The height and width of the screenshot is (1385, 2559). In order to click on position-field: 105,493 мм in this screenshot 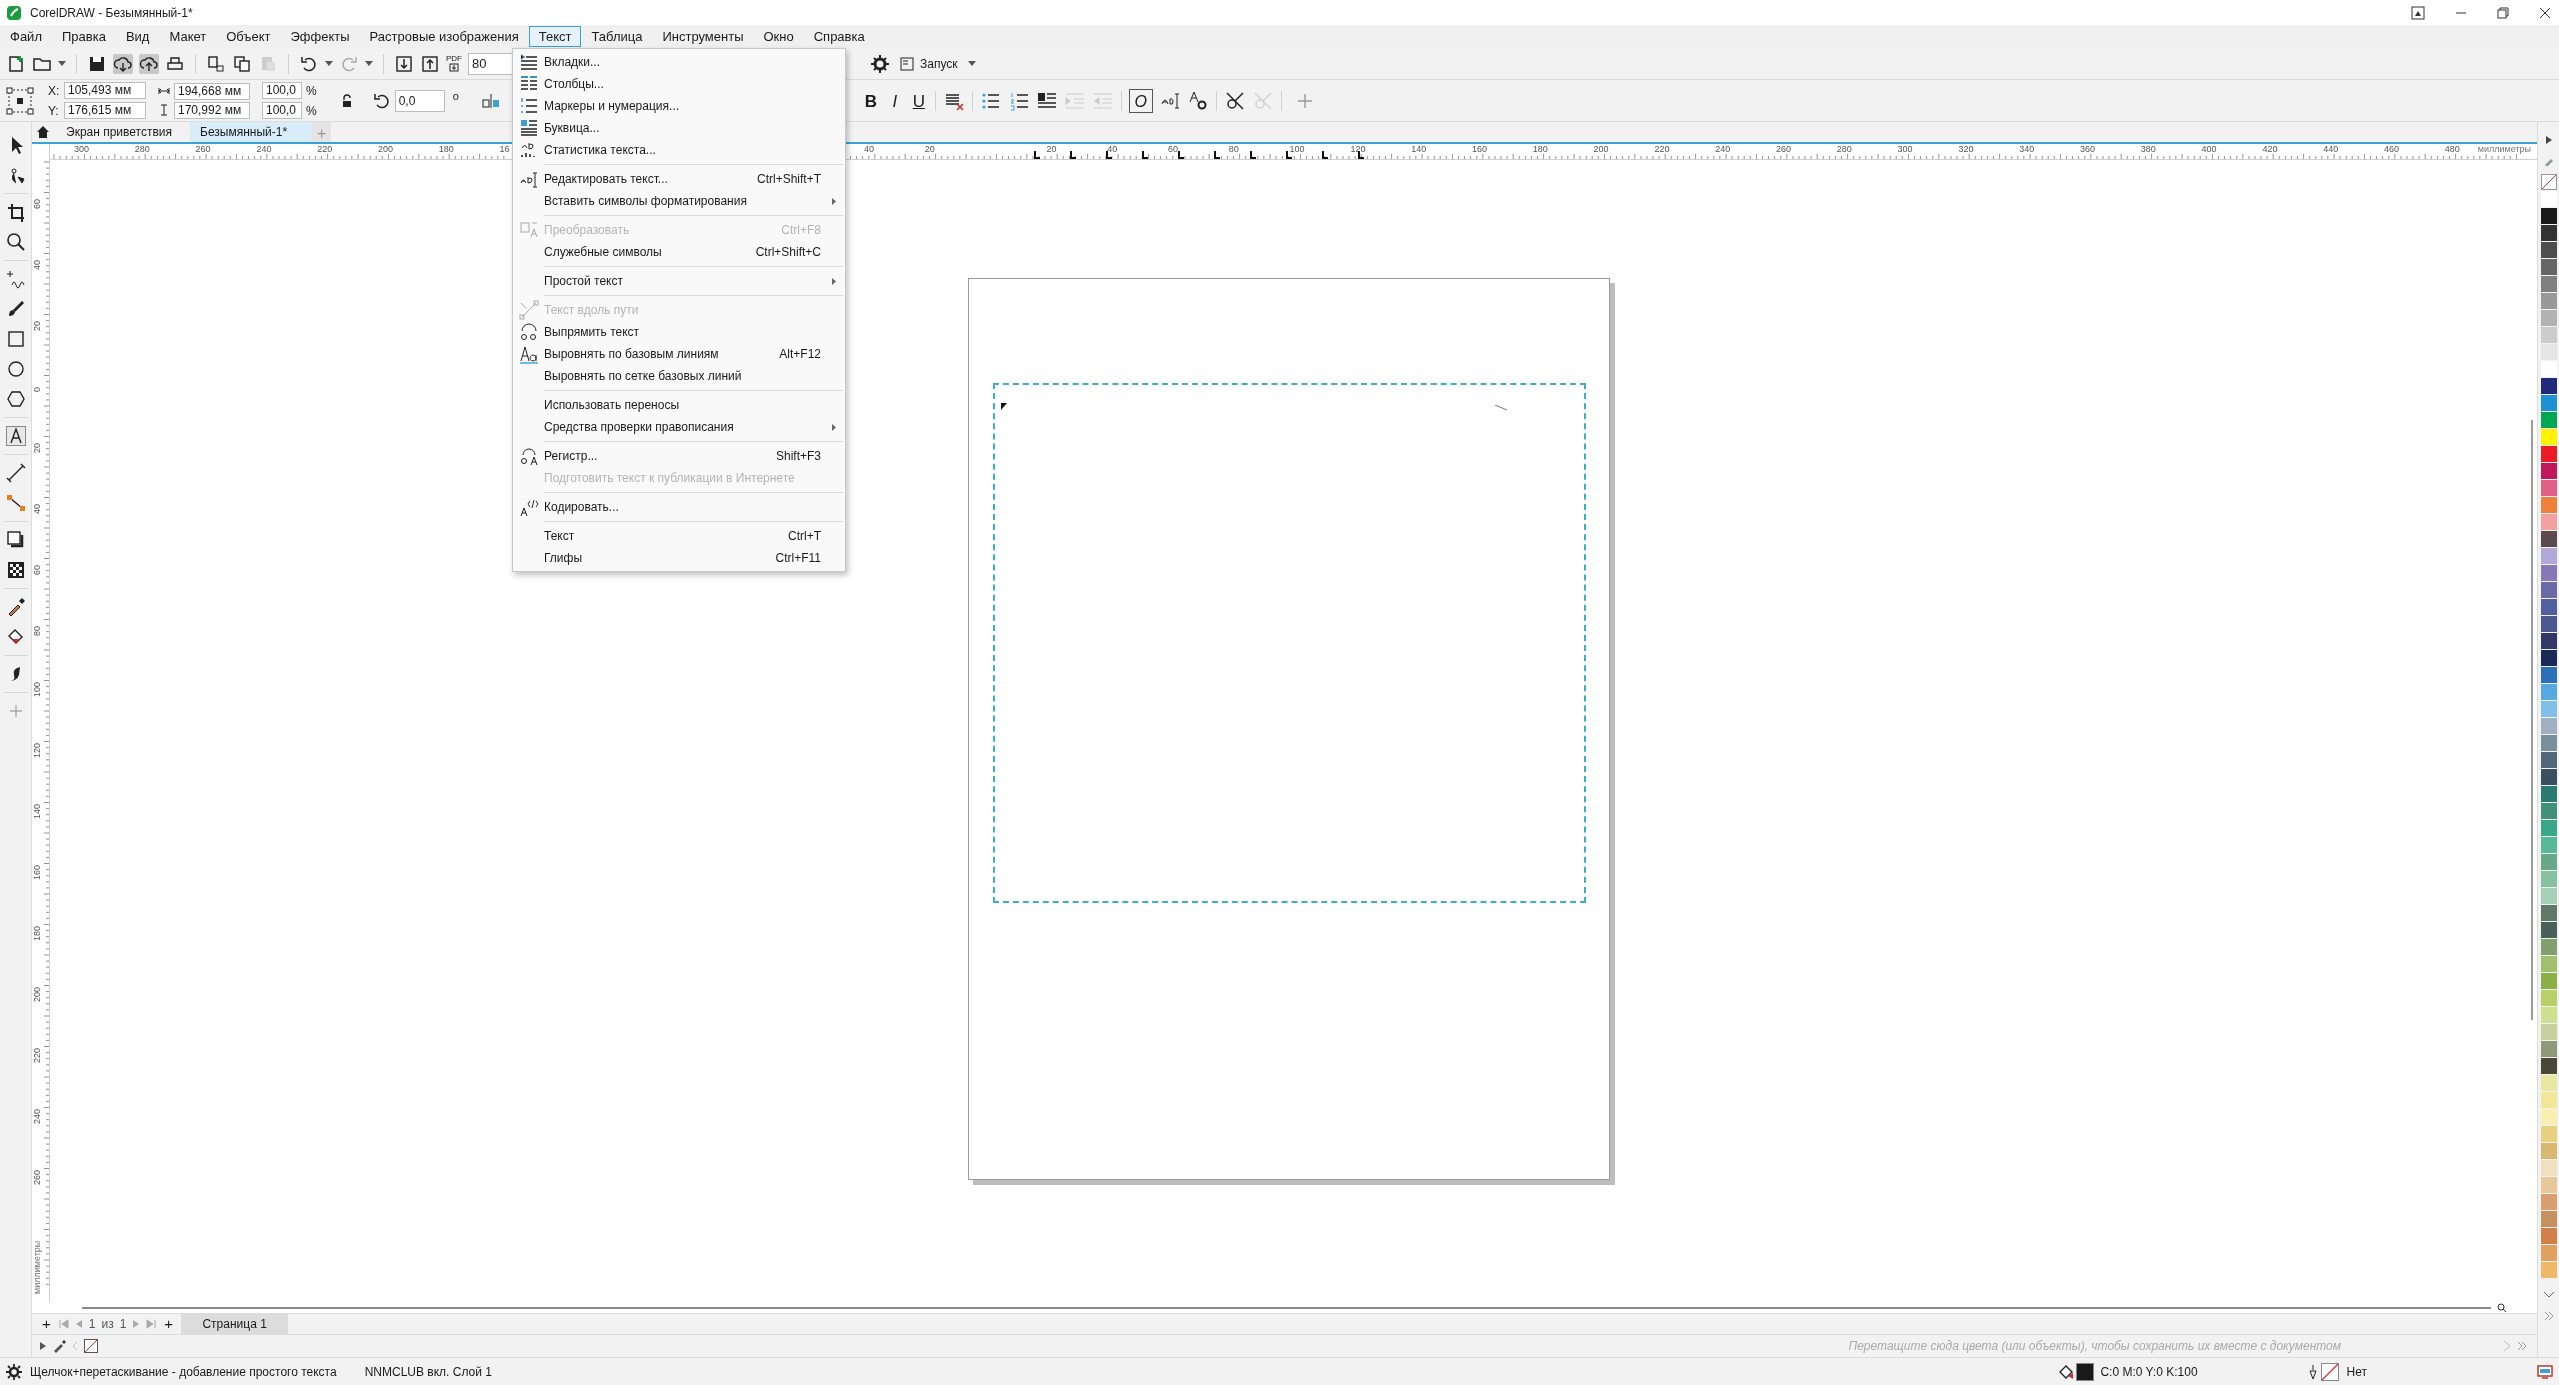, I will do `click(105, 90)`.